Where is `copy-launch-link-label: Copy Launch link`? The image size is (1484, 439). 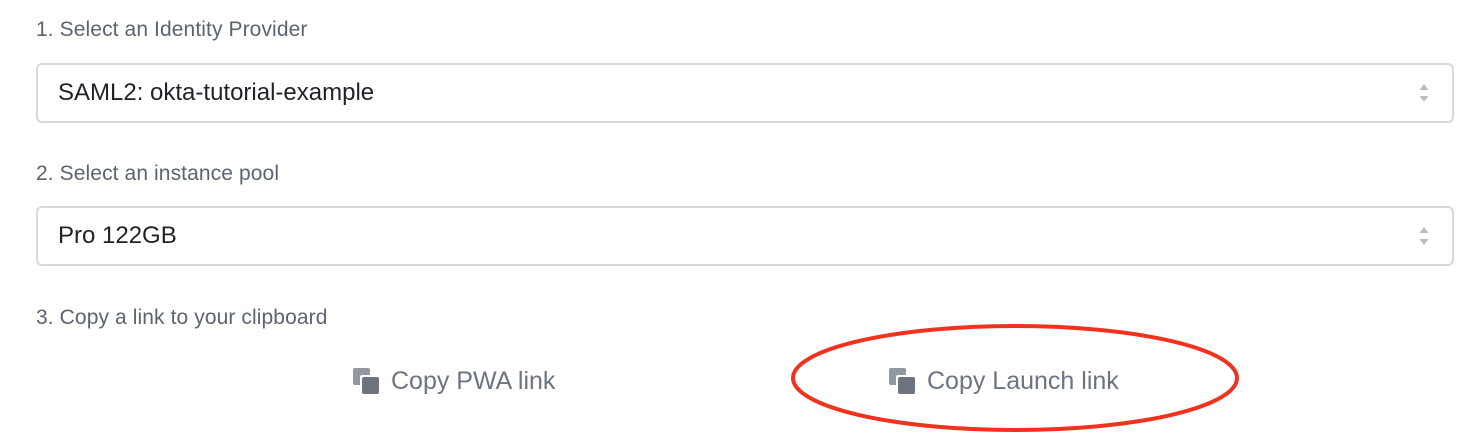 copy-launch-link-label: Copy Launch link is located at coordinates (1023, 380).